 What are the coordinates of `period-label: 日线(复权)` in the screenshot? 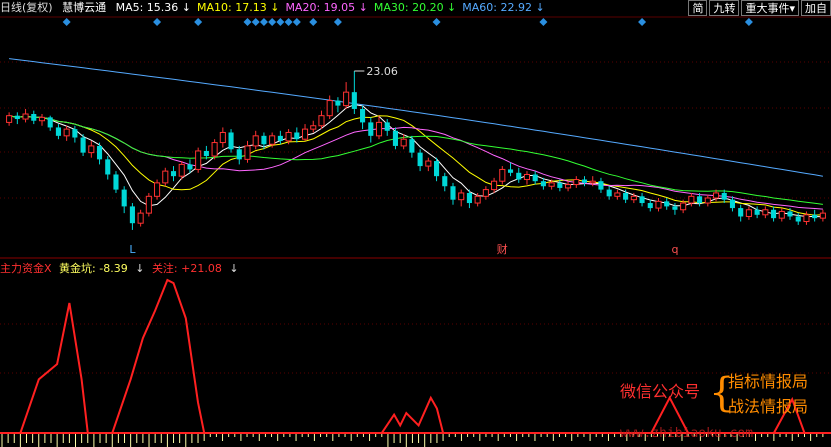 It's located at (26, 7).